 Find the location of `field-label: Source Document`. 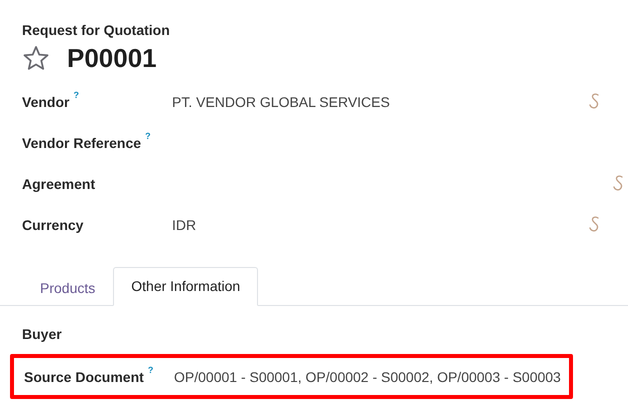

field-label: Source Document is located at coordinates (84, 376).